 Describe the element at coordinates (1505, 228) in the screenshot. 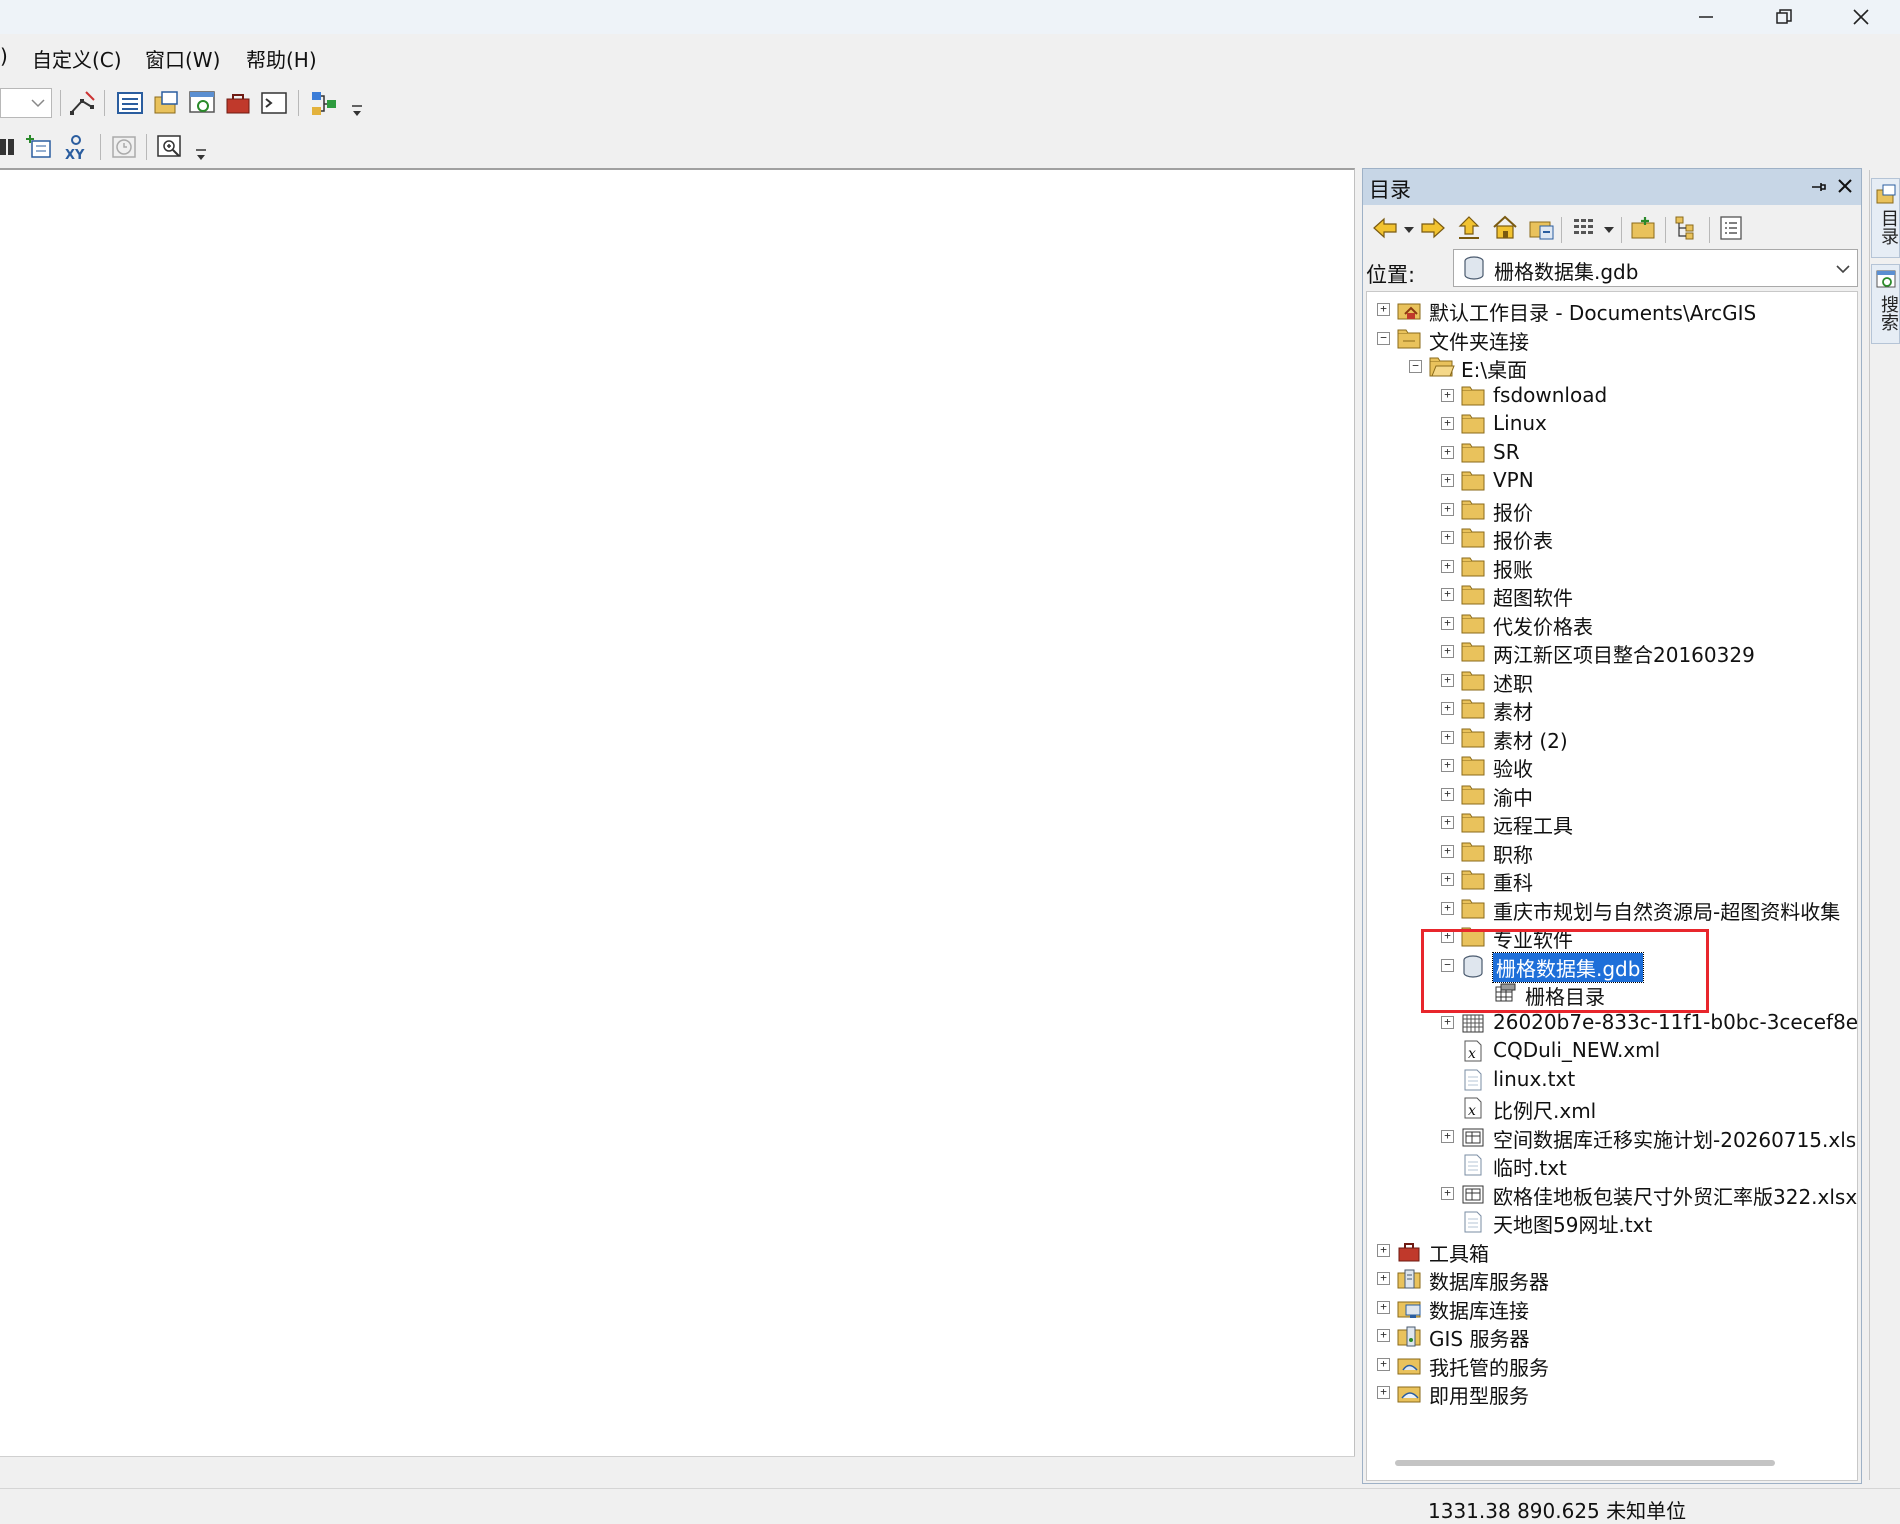

I see `home-button` at that location.